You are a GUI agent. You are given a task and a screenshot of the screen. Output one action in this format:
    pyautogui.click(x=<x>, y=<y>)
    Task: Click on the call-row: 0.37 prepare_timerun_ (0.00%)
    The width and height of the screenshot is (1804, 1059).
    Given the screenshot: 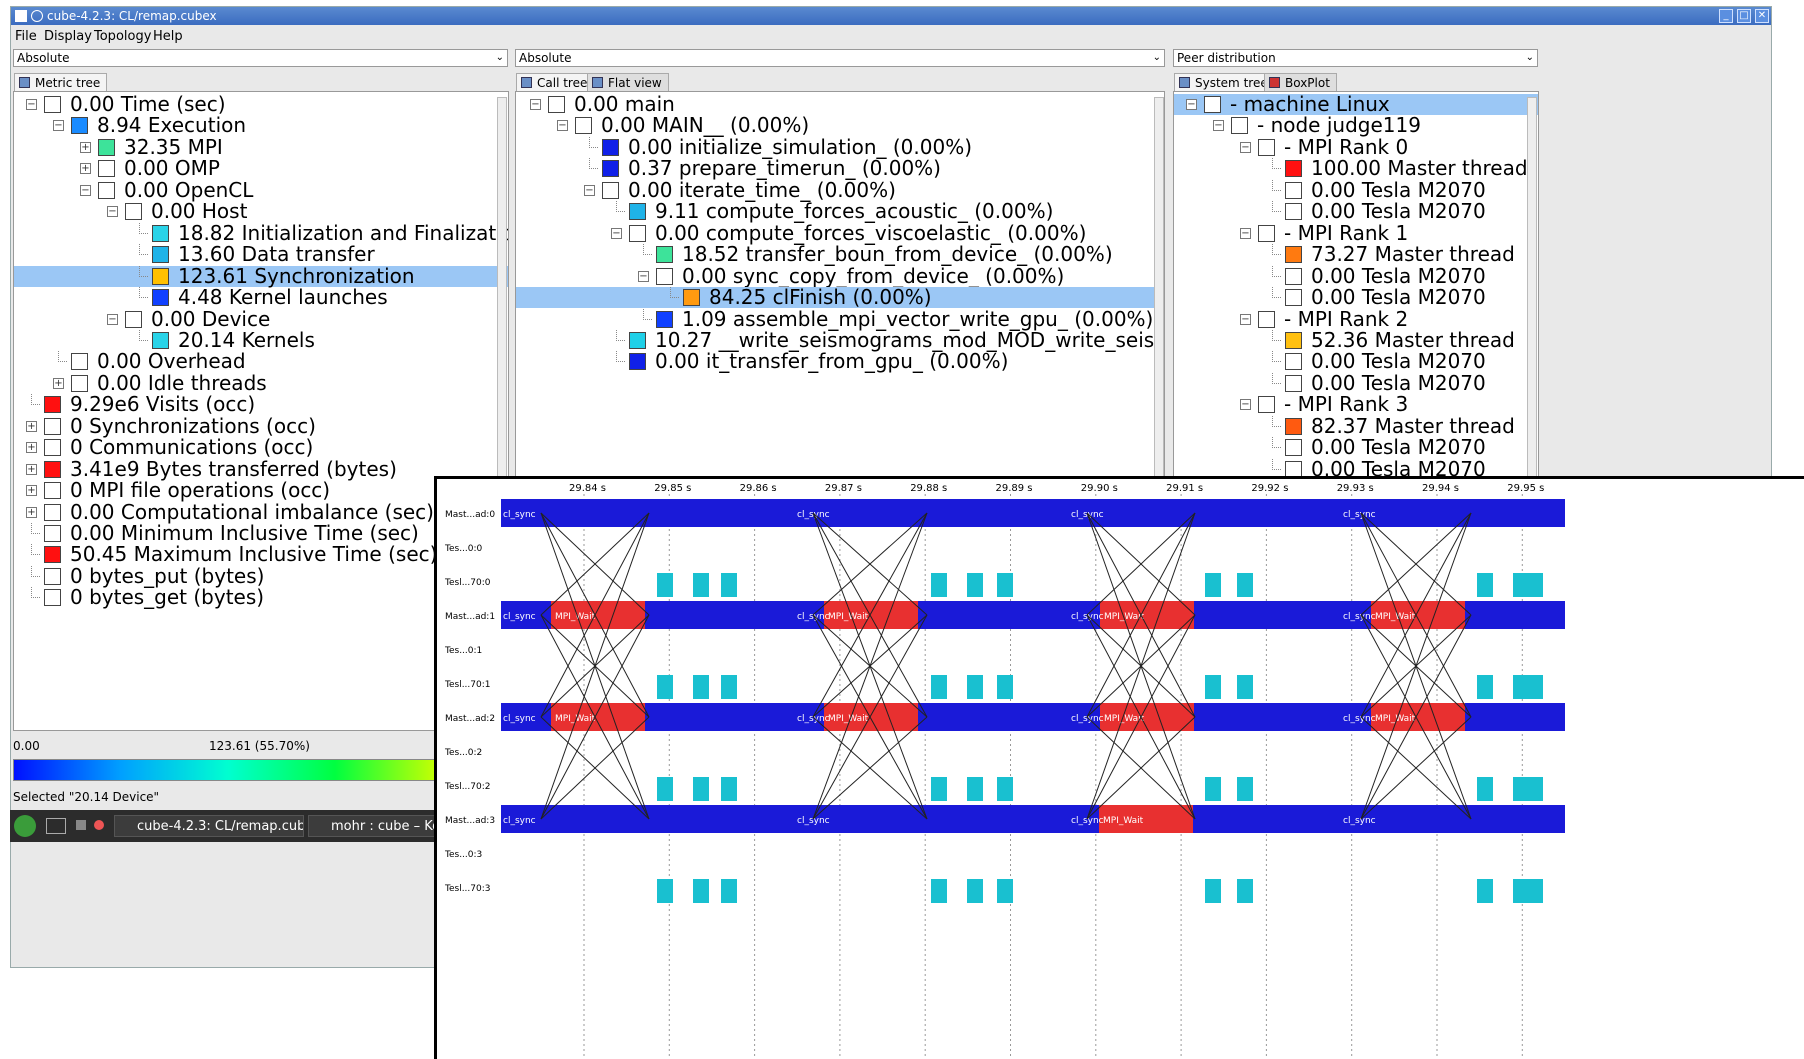 What is the action you would take?
    pyautogui.click(x=840, y=168)
    